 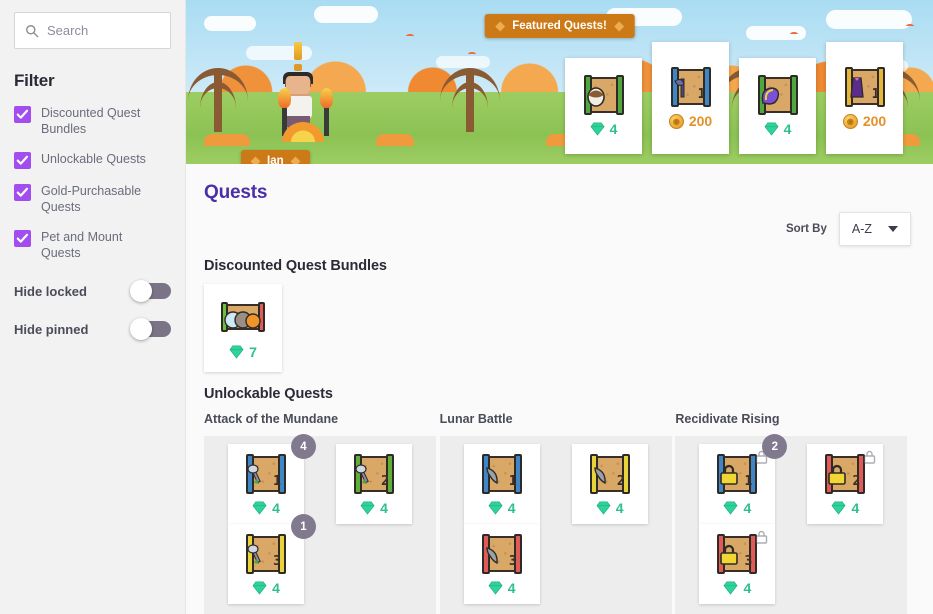 What do you see at coordinates (700, 121) in the screenshot?
I see `quest-cost-value: 200` at bounding box center [700, 121].